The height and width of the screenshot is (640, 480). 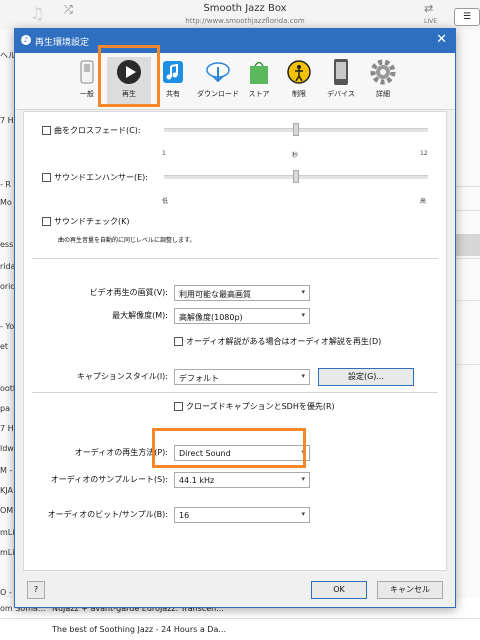 What do you see at coordinates (6, 592) in the screenshot?
I see `row-fragment: O -` at bounding box center [6, 592].